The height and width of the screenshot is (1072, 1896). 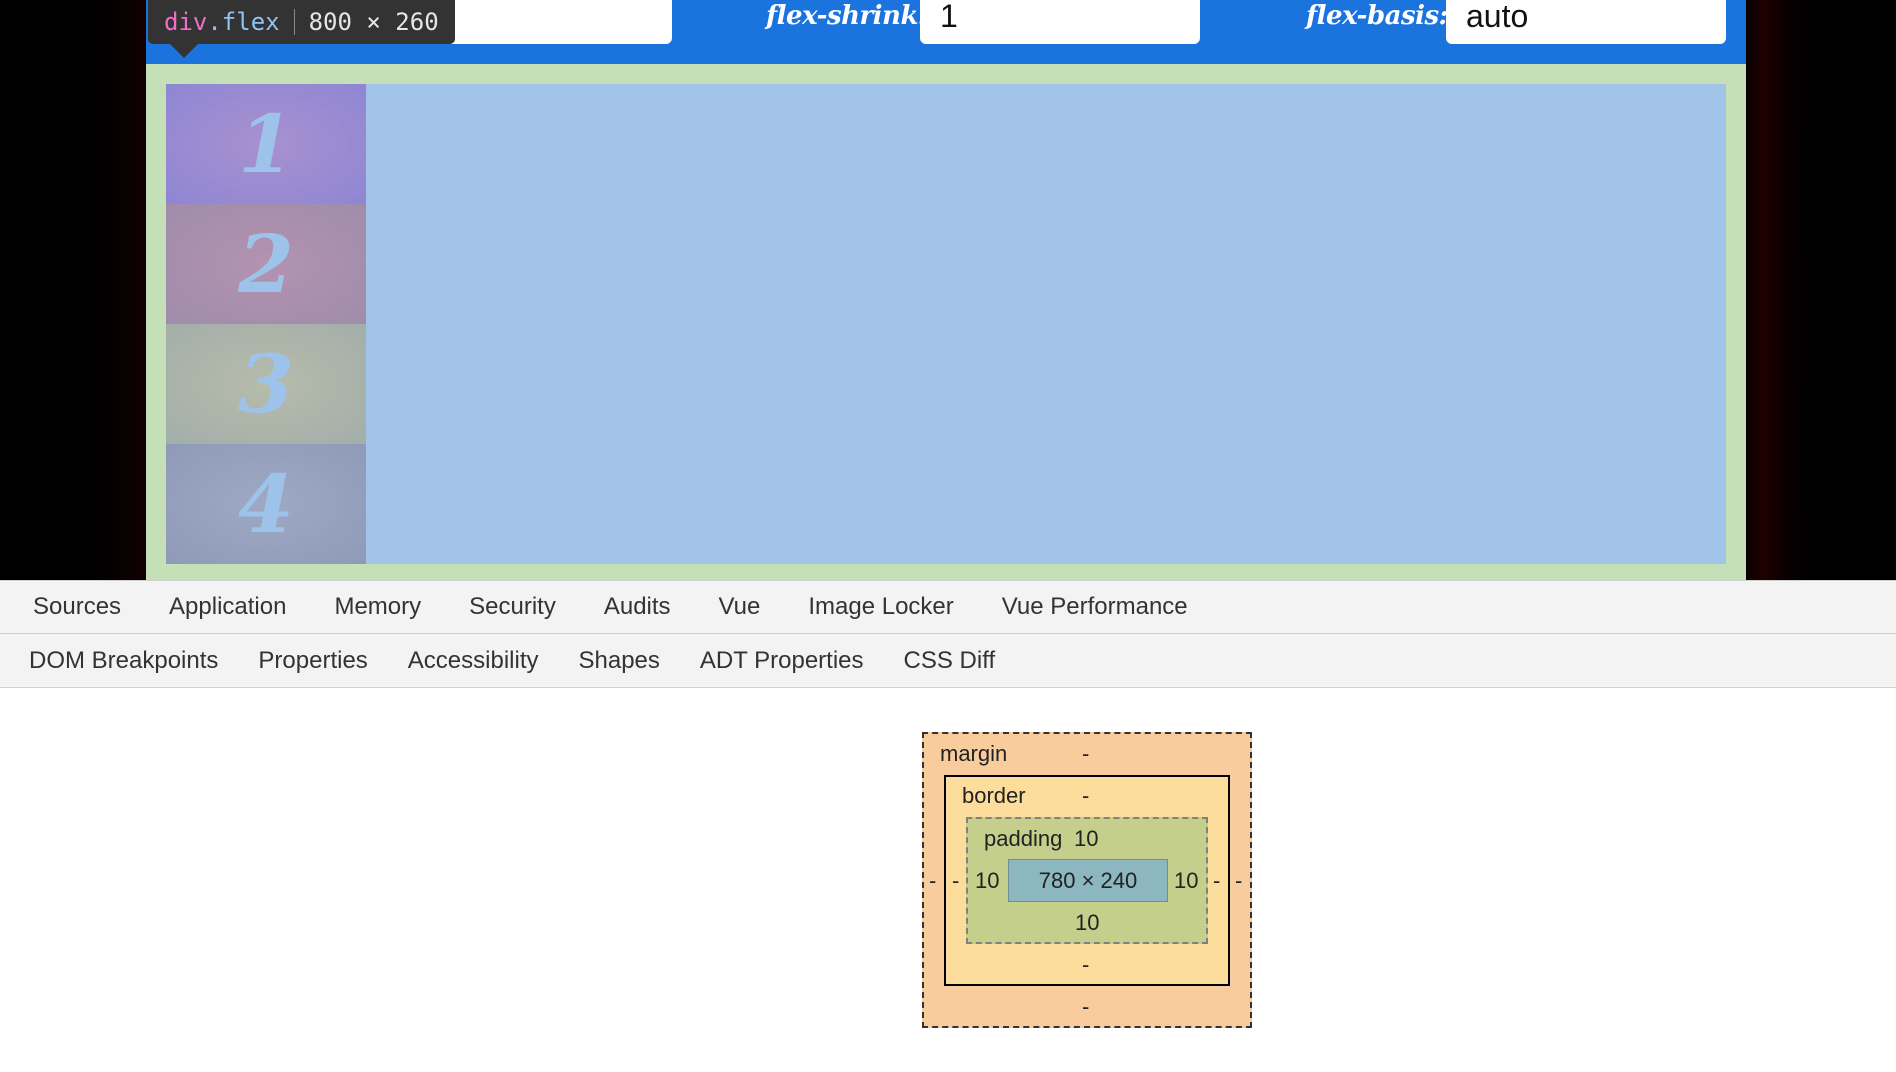 I want to click on padding-label: padding, so click(x=1023, y=838).